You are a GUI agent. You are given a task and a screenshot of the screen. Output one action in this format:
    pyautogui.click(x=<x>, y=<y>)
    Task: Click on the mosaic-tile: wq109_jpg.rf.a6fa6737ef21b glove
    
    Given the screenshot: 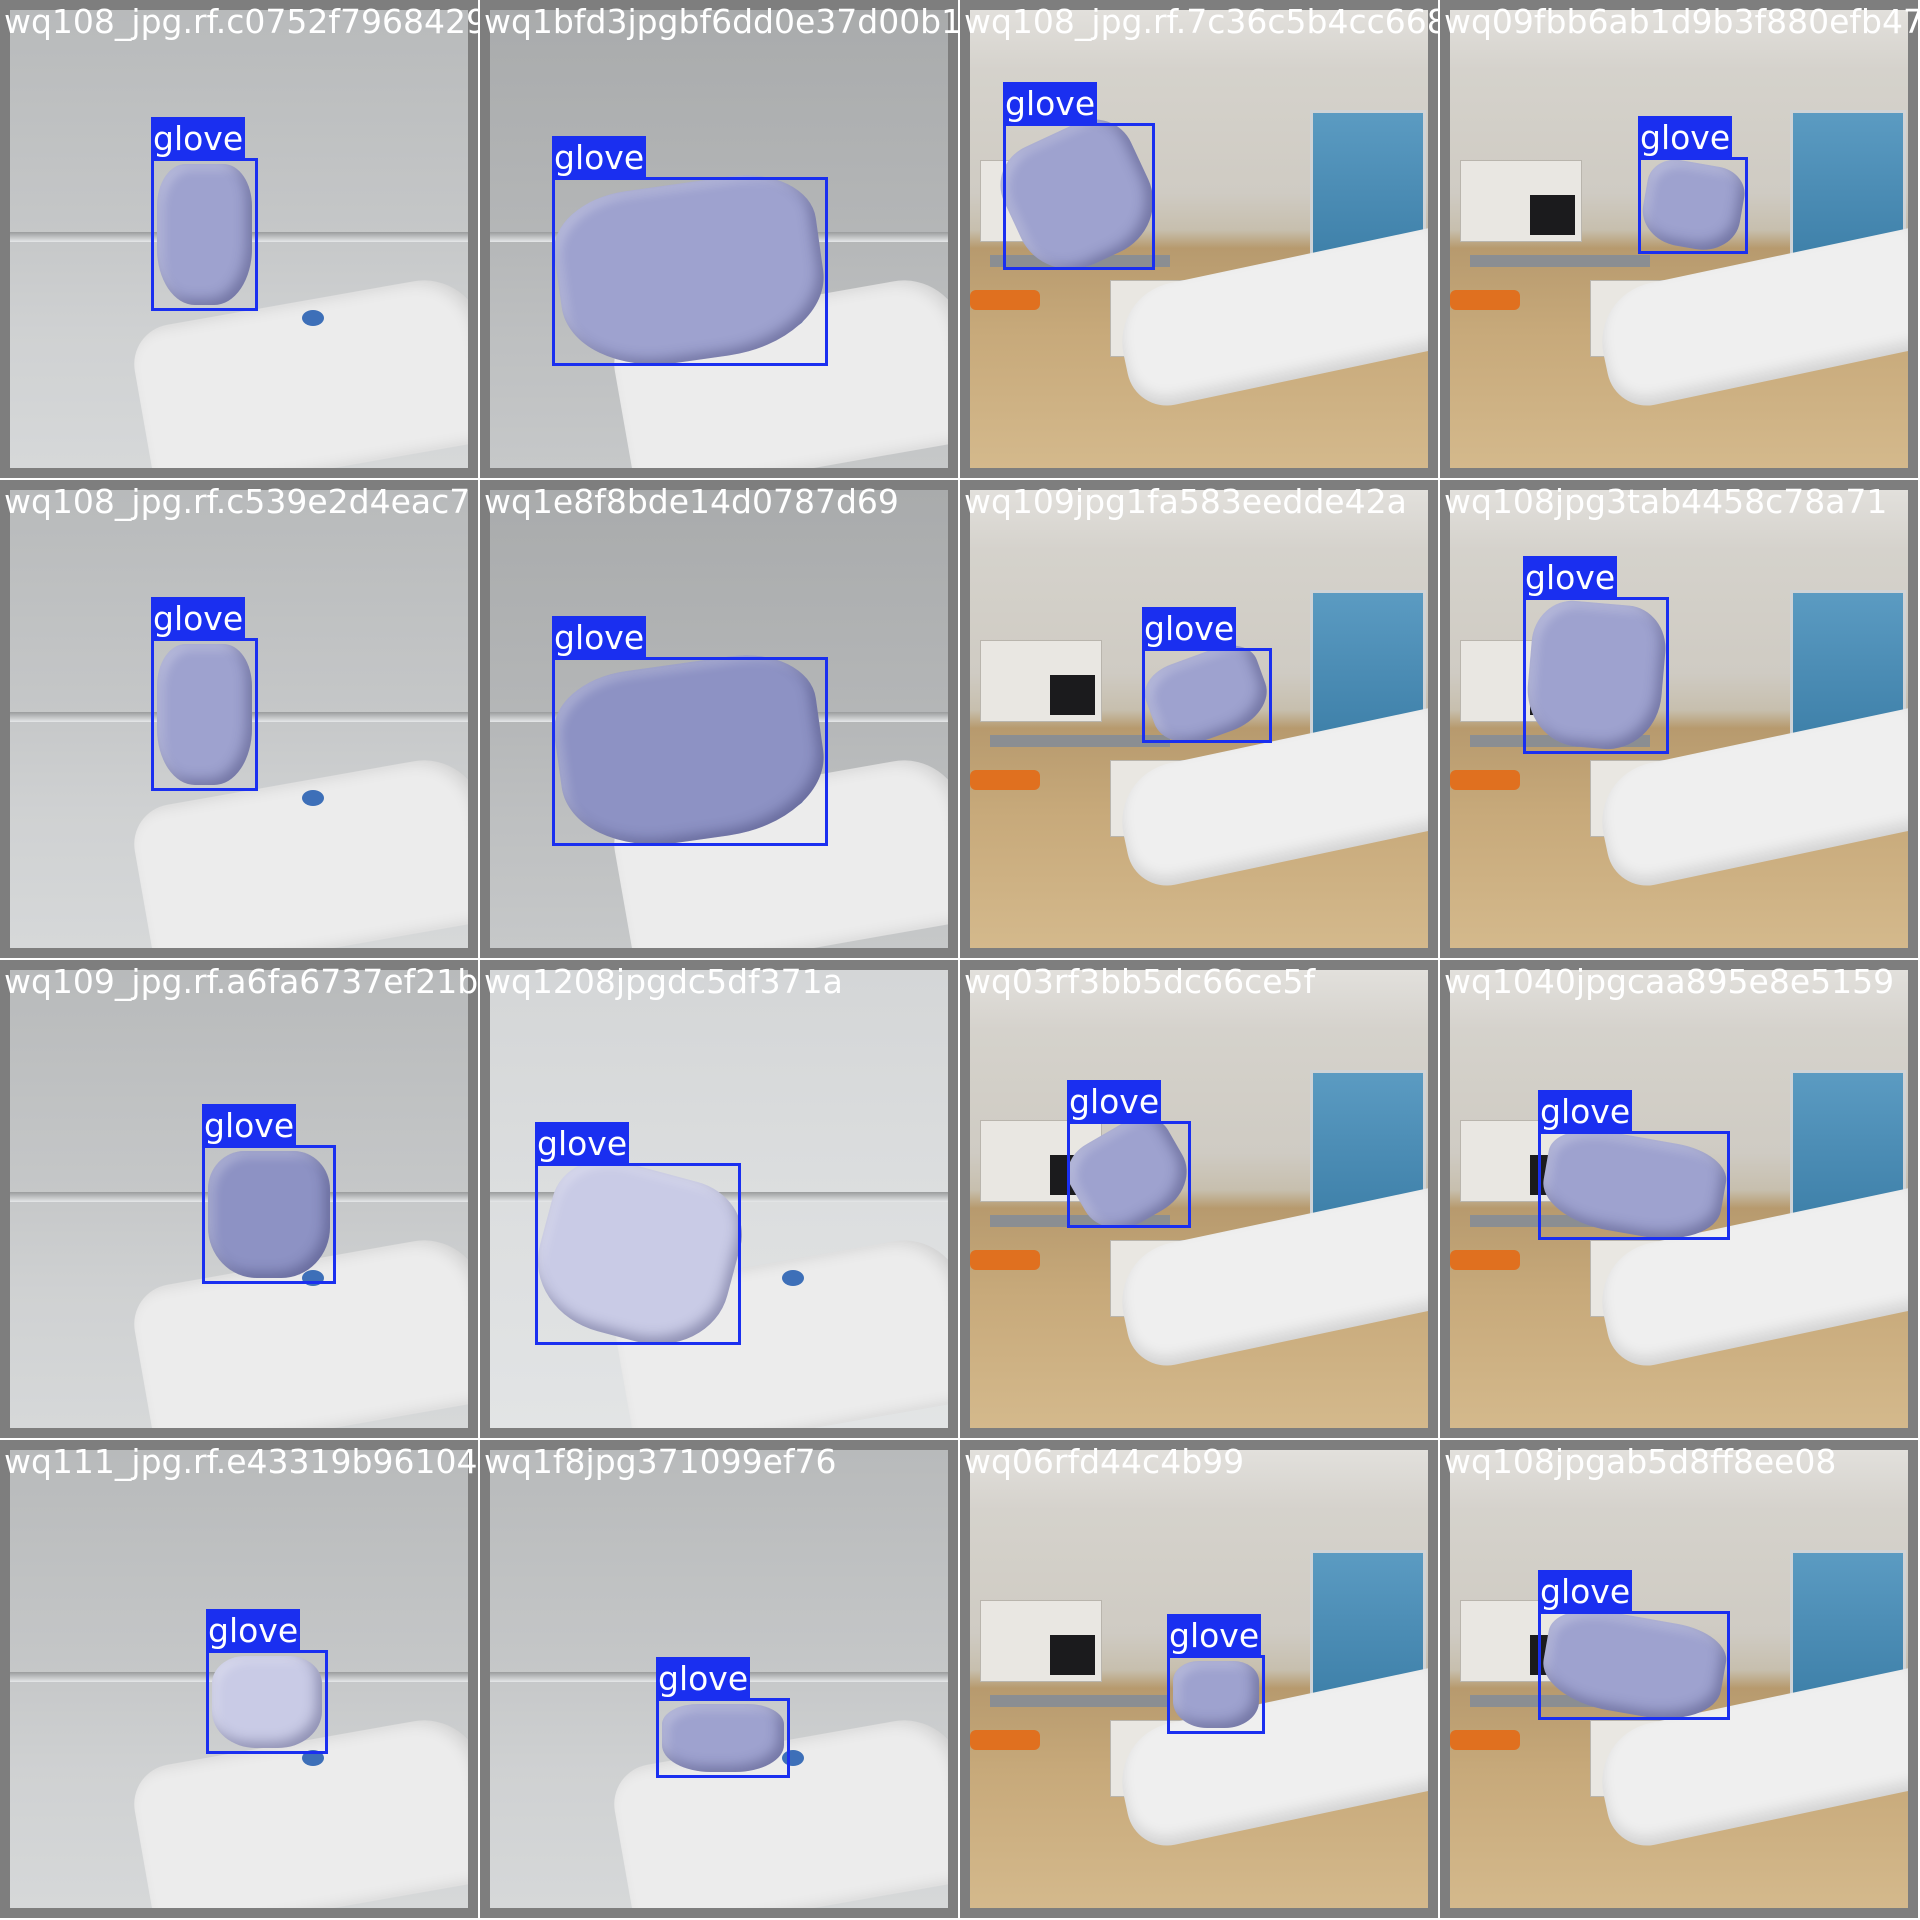 What is the action you would take?
    pyautogui.click(x=240, y=1200)
    